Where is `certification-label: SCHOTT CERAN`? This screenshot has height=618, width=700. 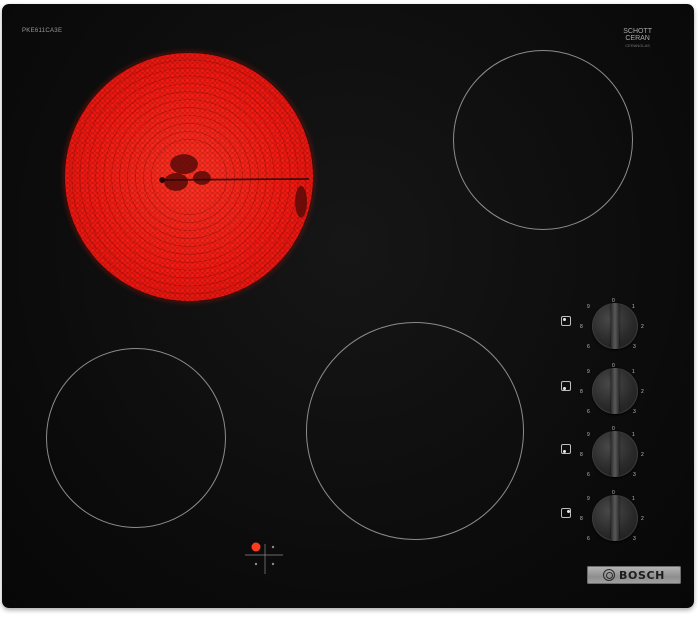
certification-label: SCHOTT CERAN is located at coordinates (637, 35).